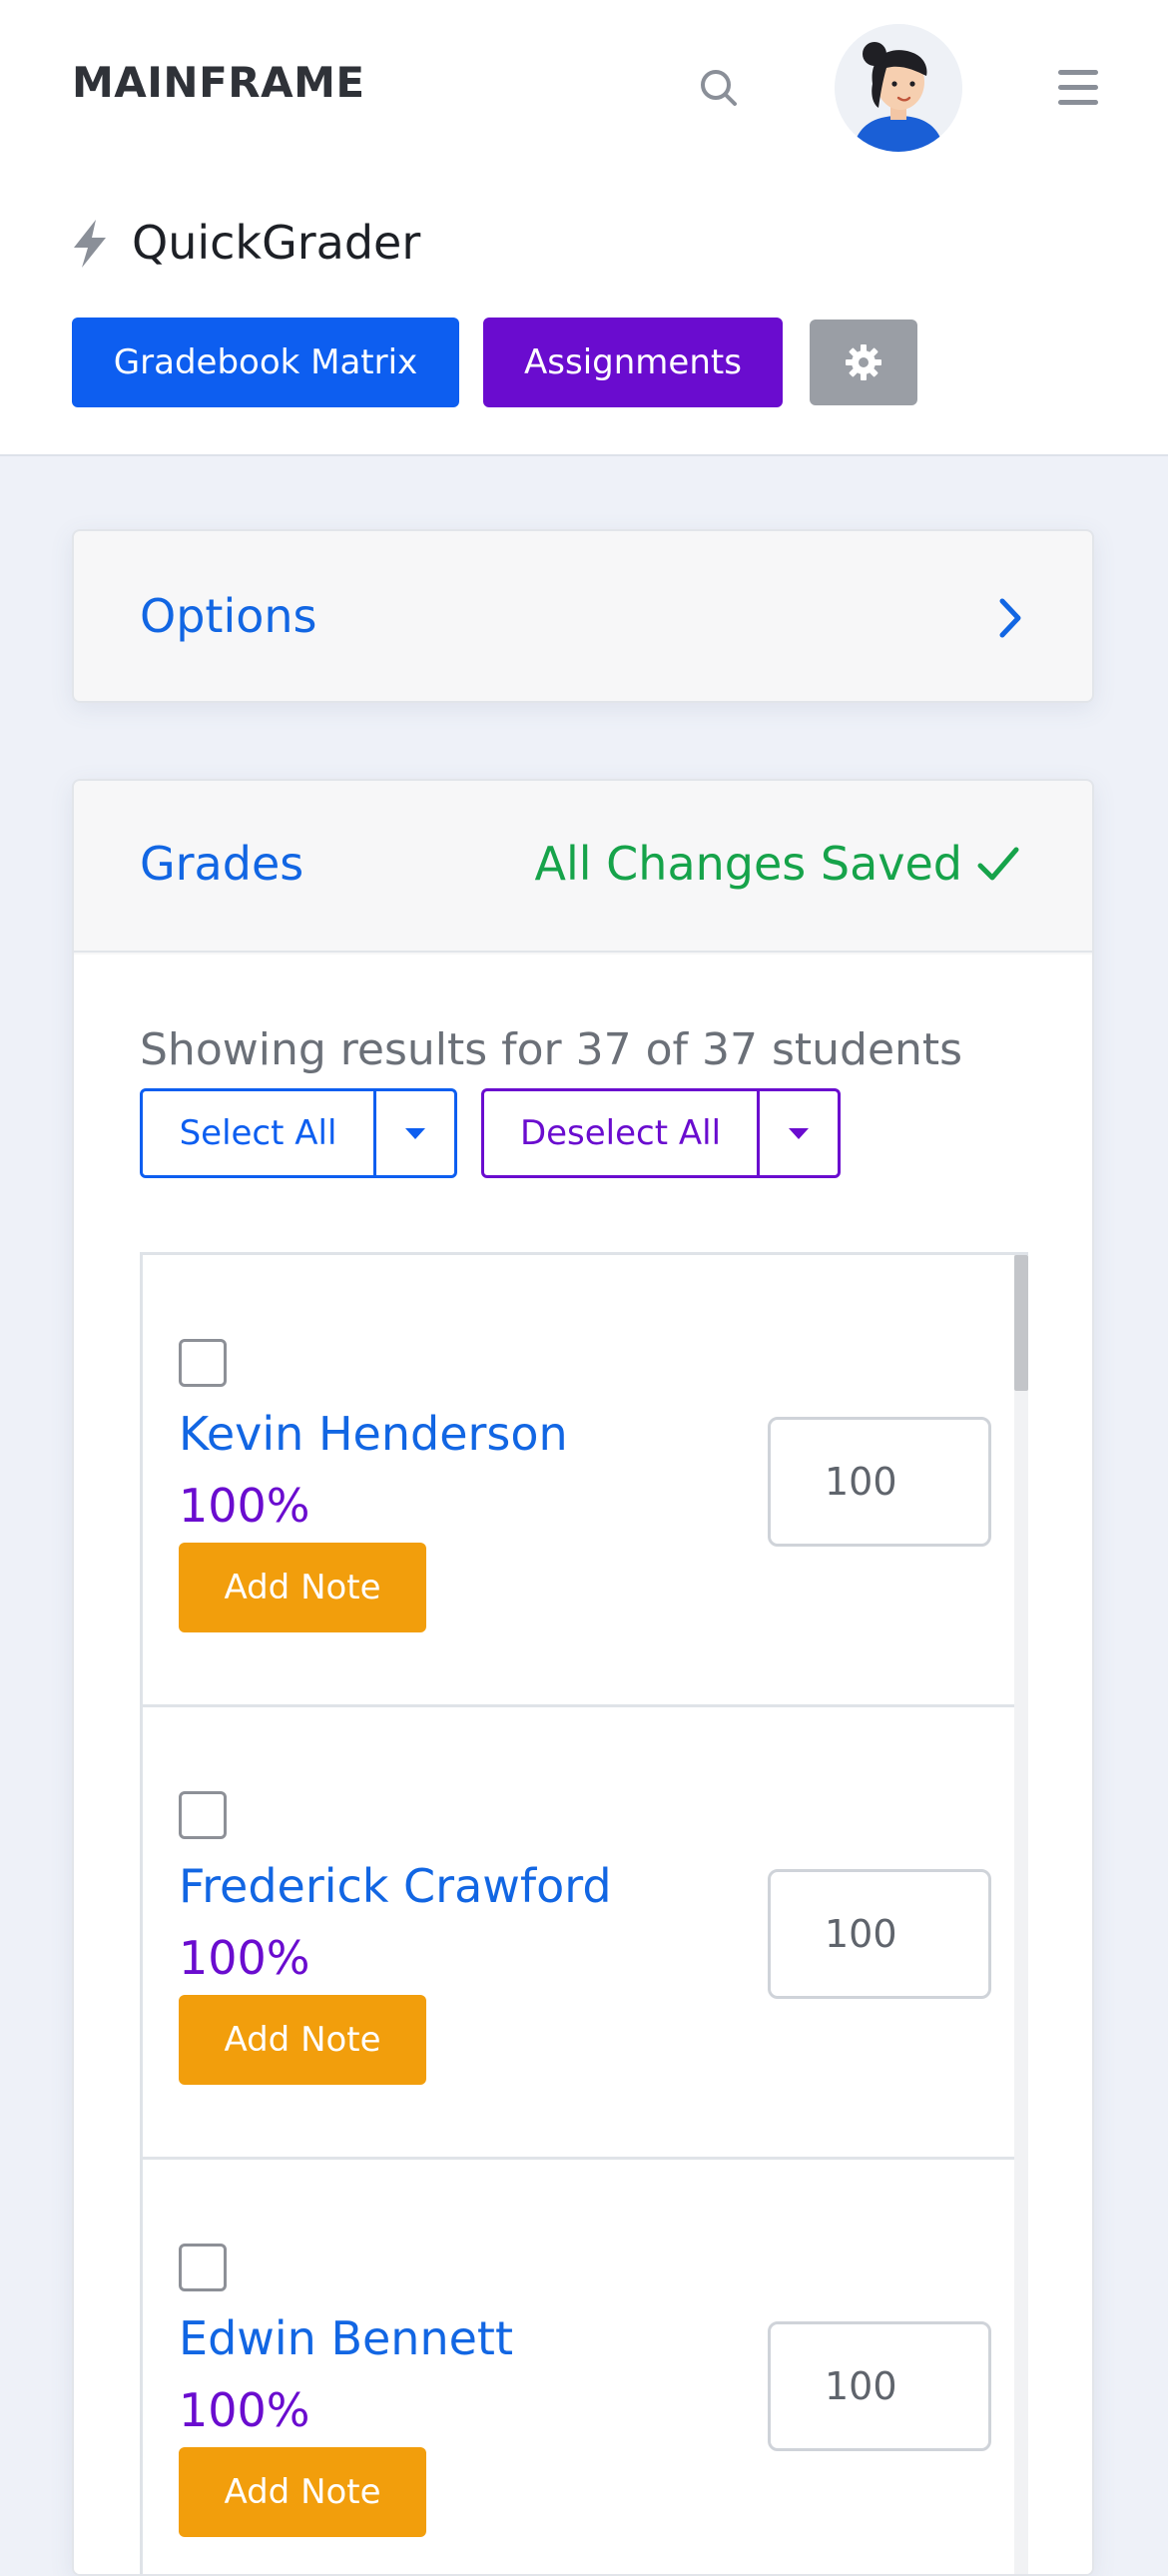 This screenshot has width=1168, height=2576. What do you see at coordinates (583, 616) in the screenshot?
I see `options-panel: Options` at bounding box center [583, 616].